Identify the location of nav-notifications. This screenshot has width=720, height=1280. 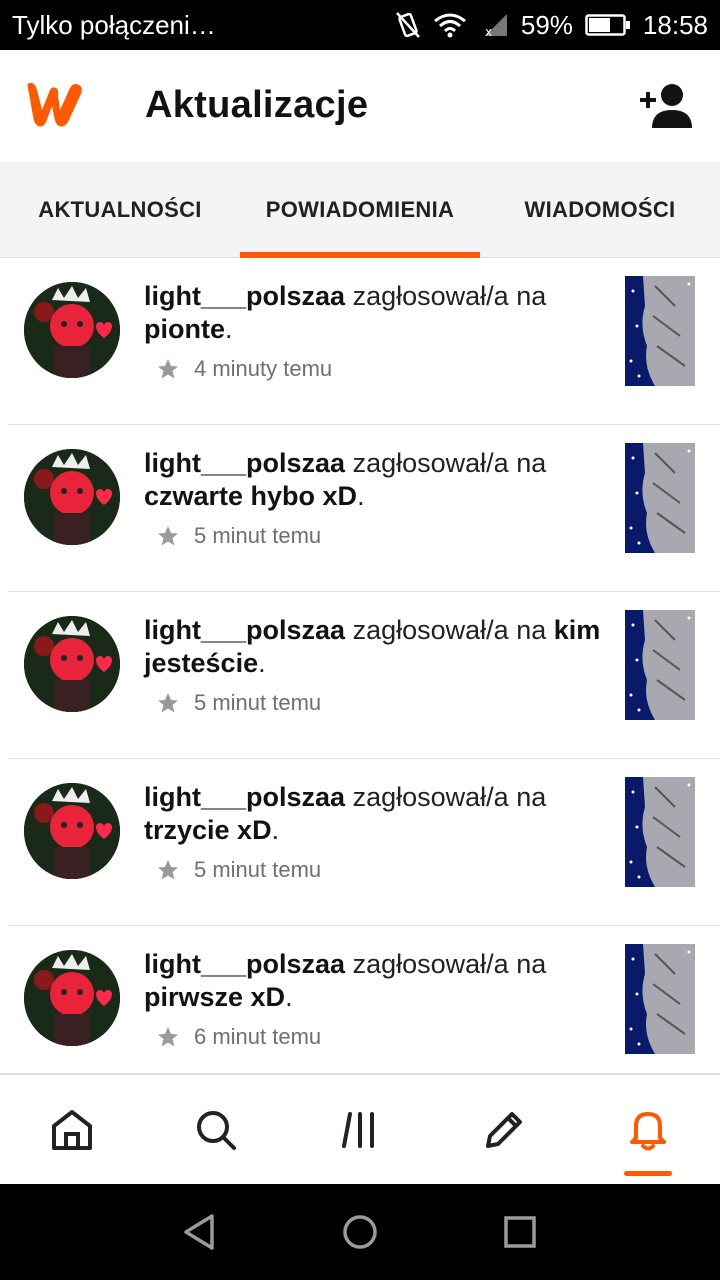
(648, 1129).